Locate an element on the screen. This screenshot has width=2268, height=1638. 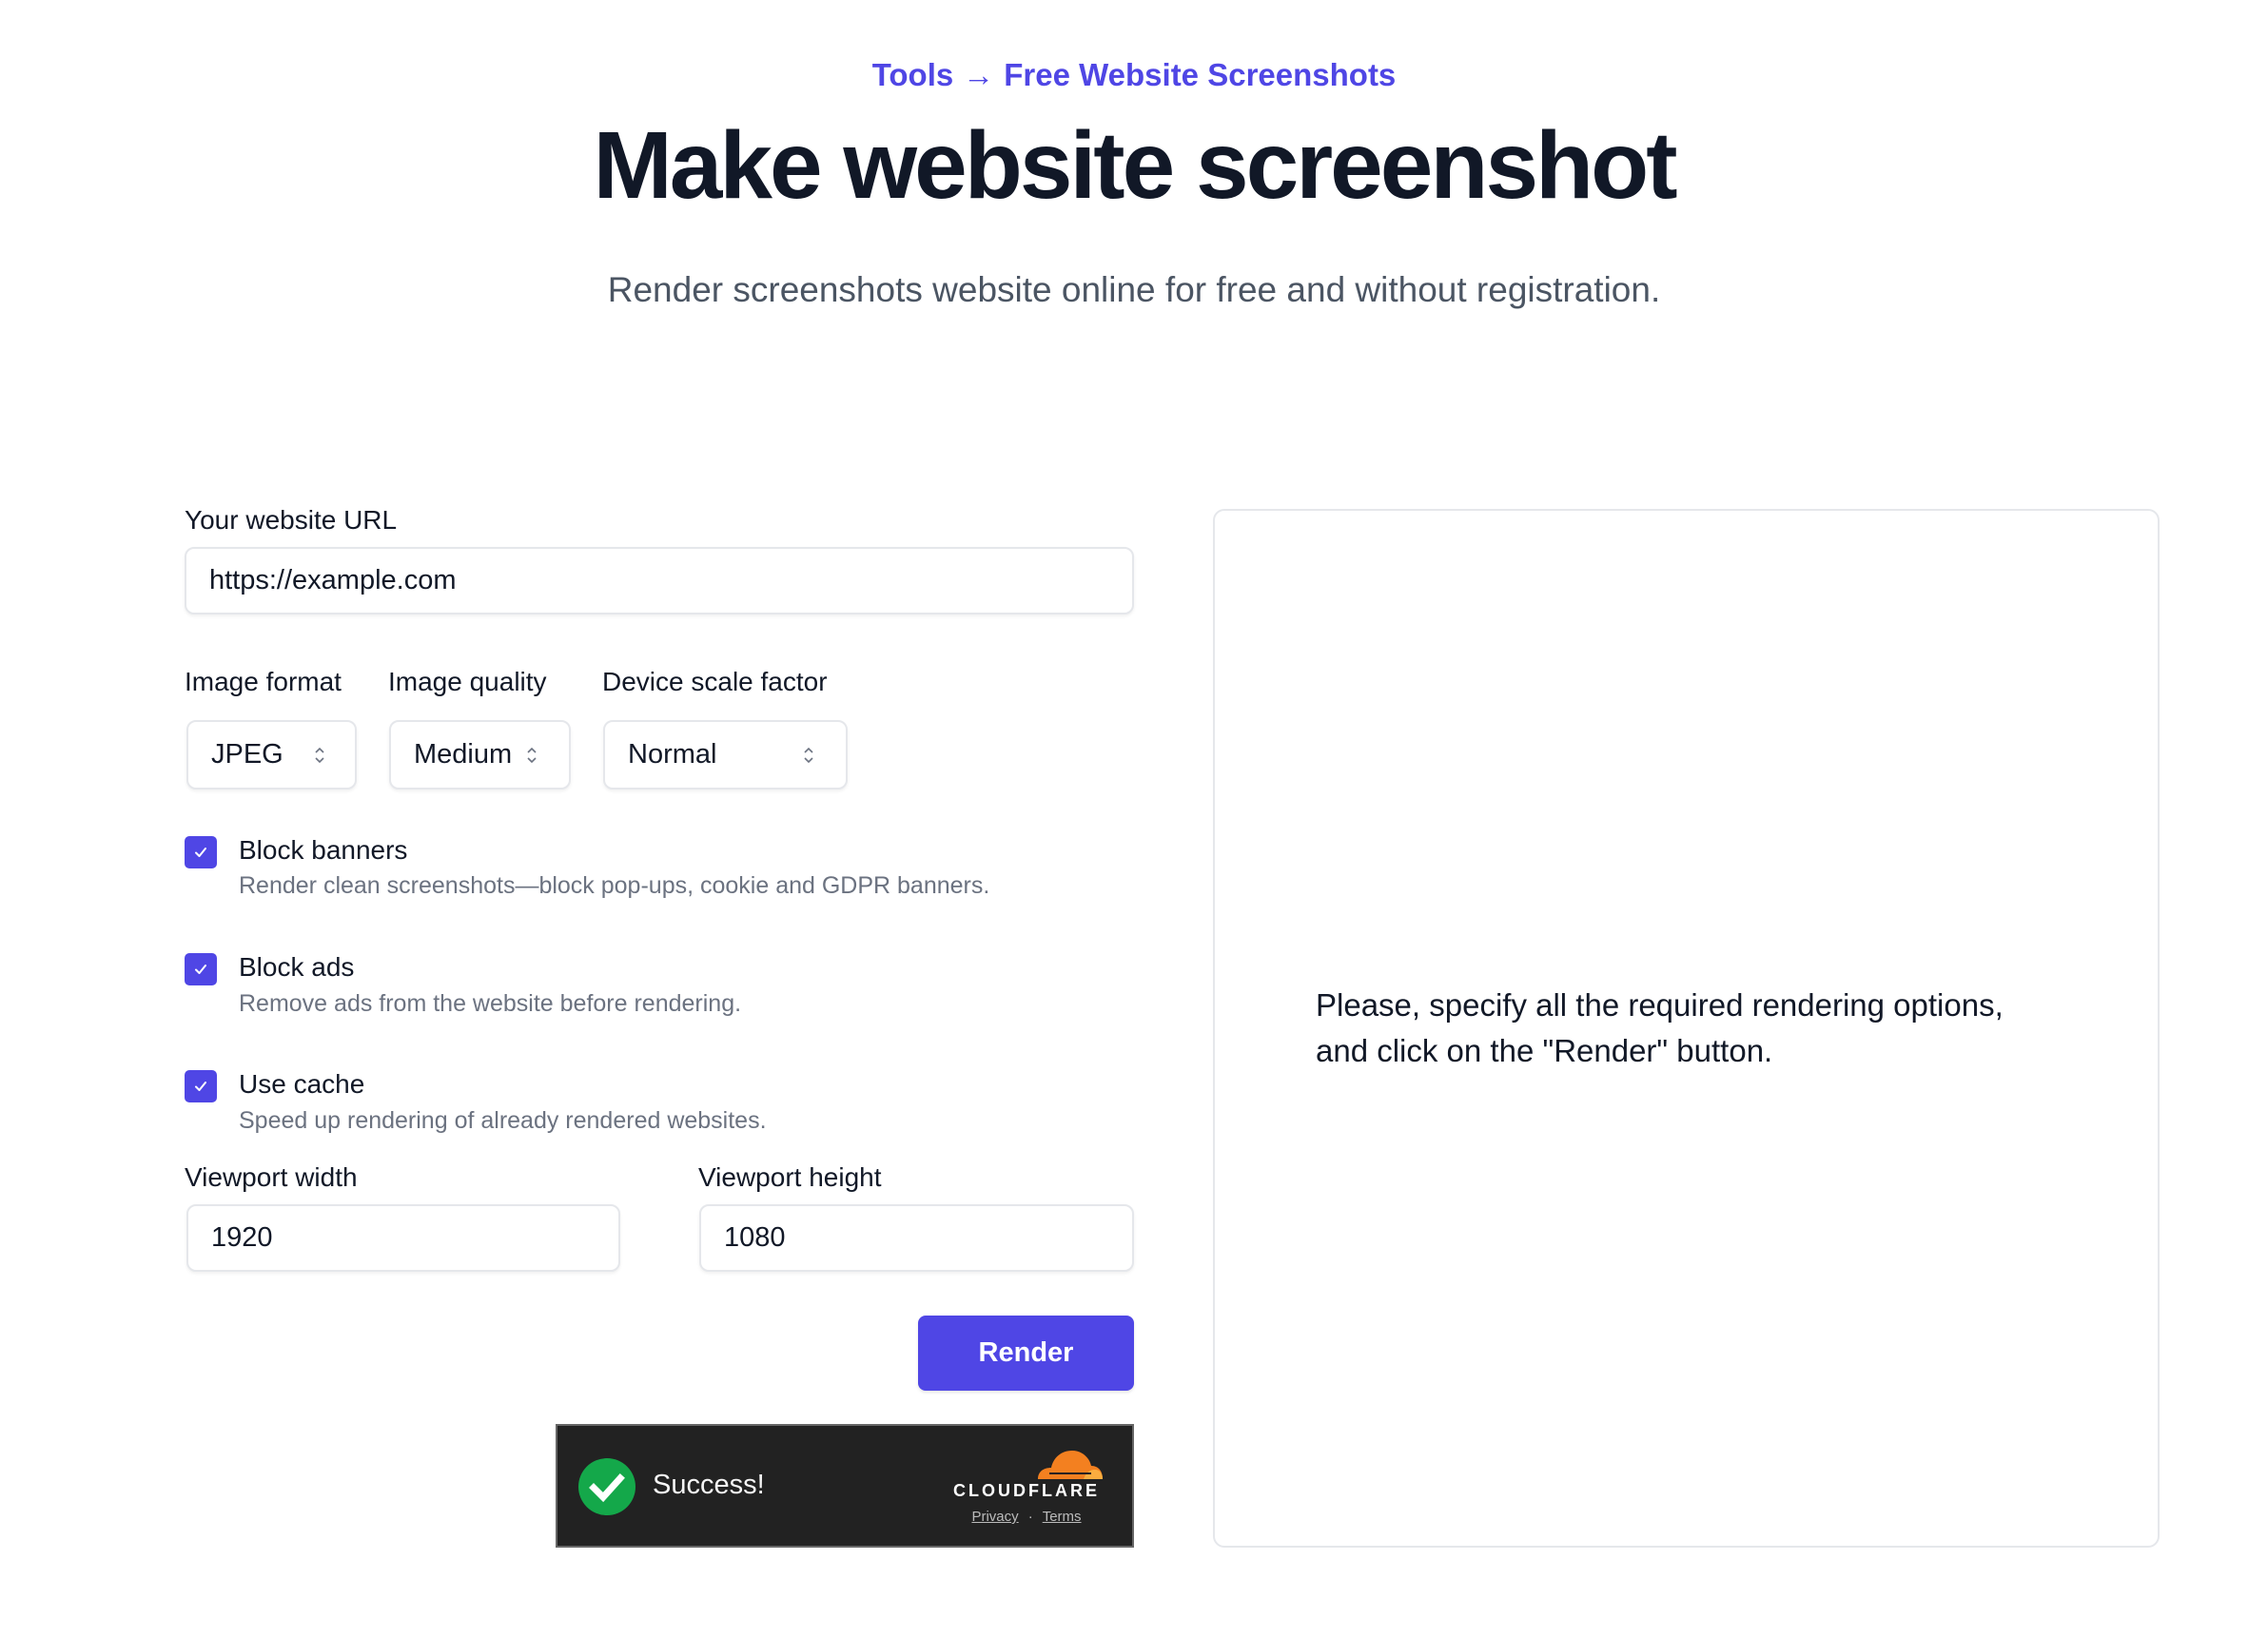
device-scale-factor-label: Device scale factor is located at coordinates (715, 681).